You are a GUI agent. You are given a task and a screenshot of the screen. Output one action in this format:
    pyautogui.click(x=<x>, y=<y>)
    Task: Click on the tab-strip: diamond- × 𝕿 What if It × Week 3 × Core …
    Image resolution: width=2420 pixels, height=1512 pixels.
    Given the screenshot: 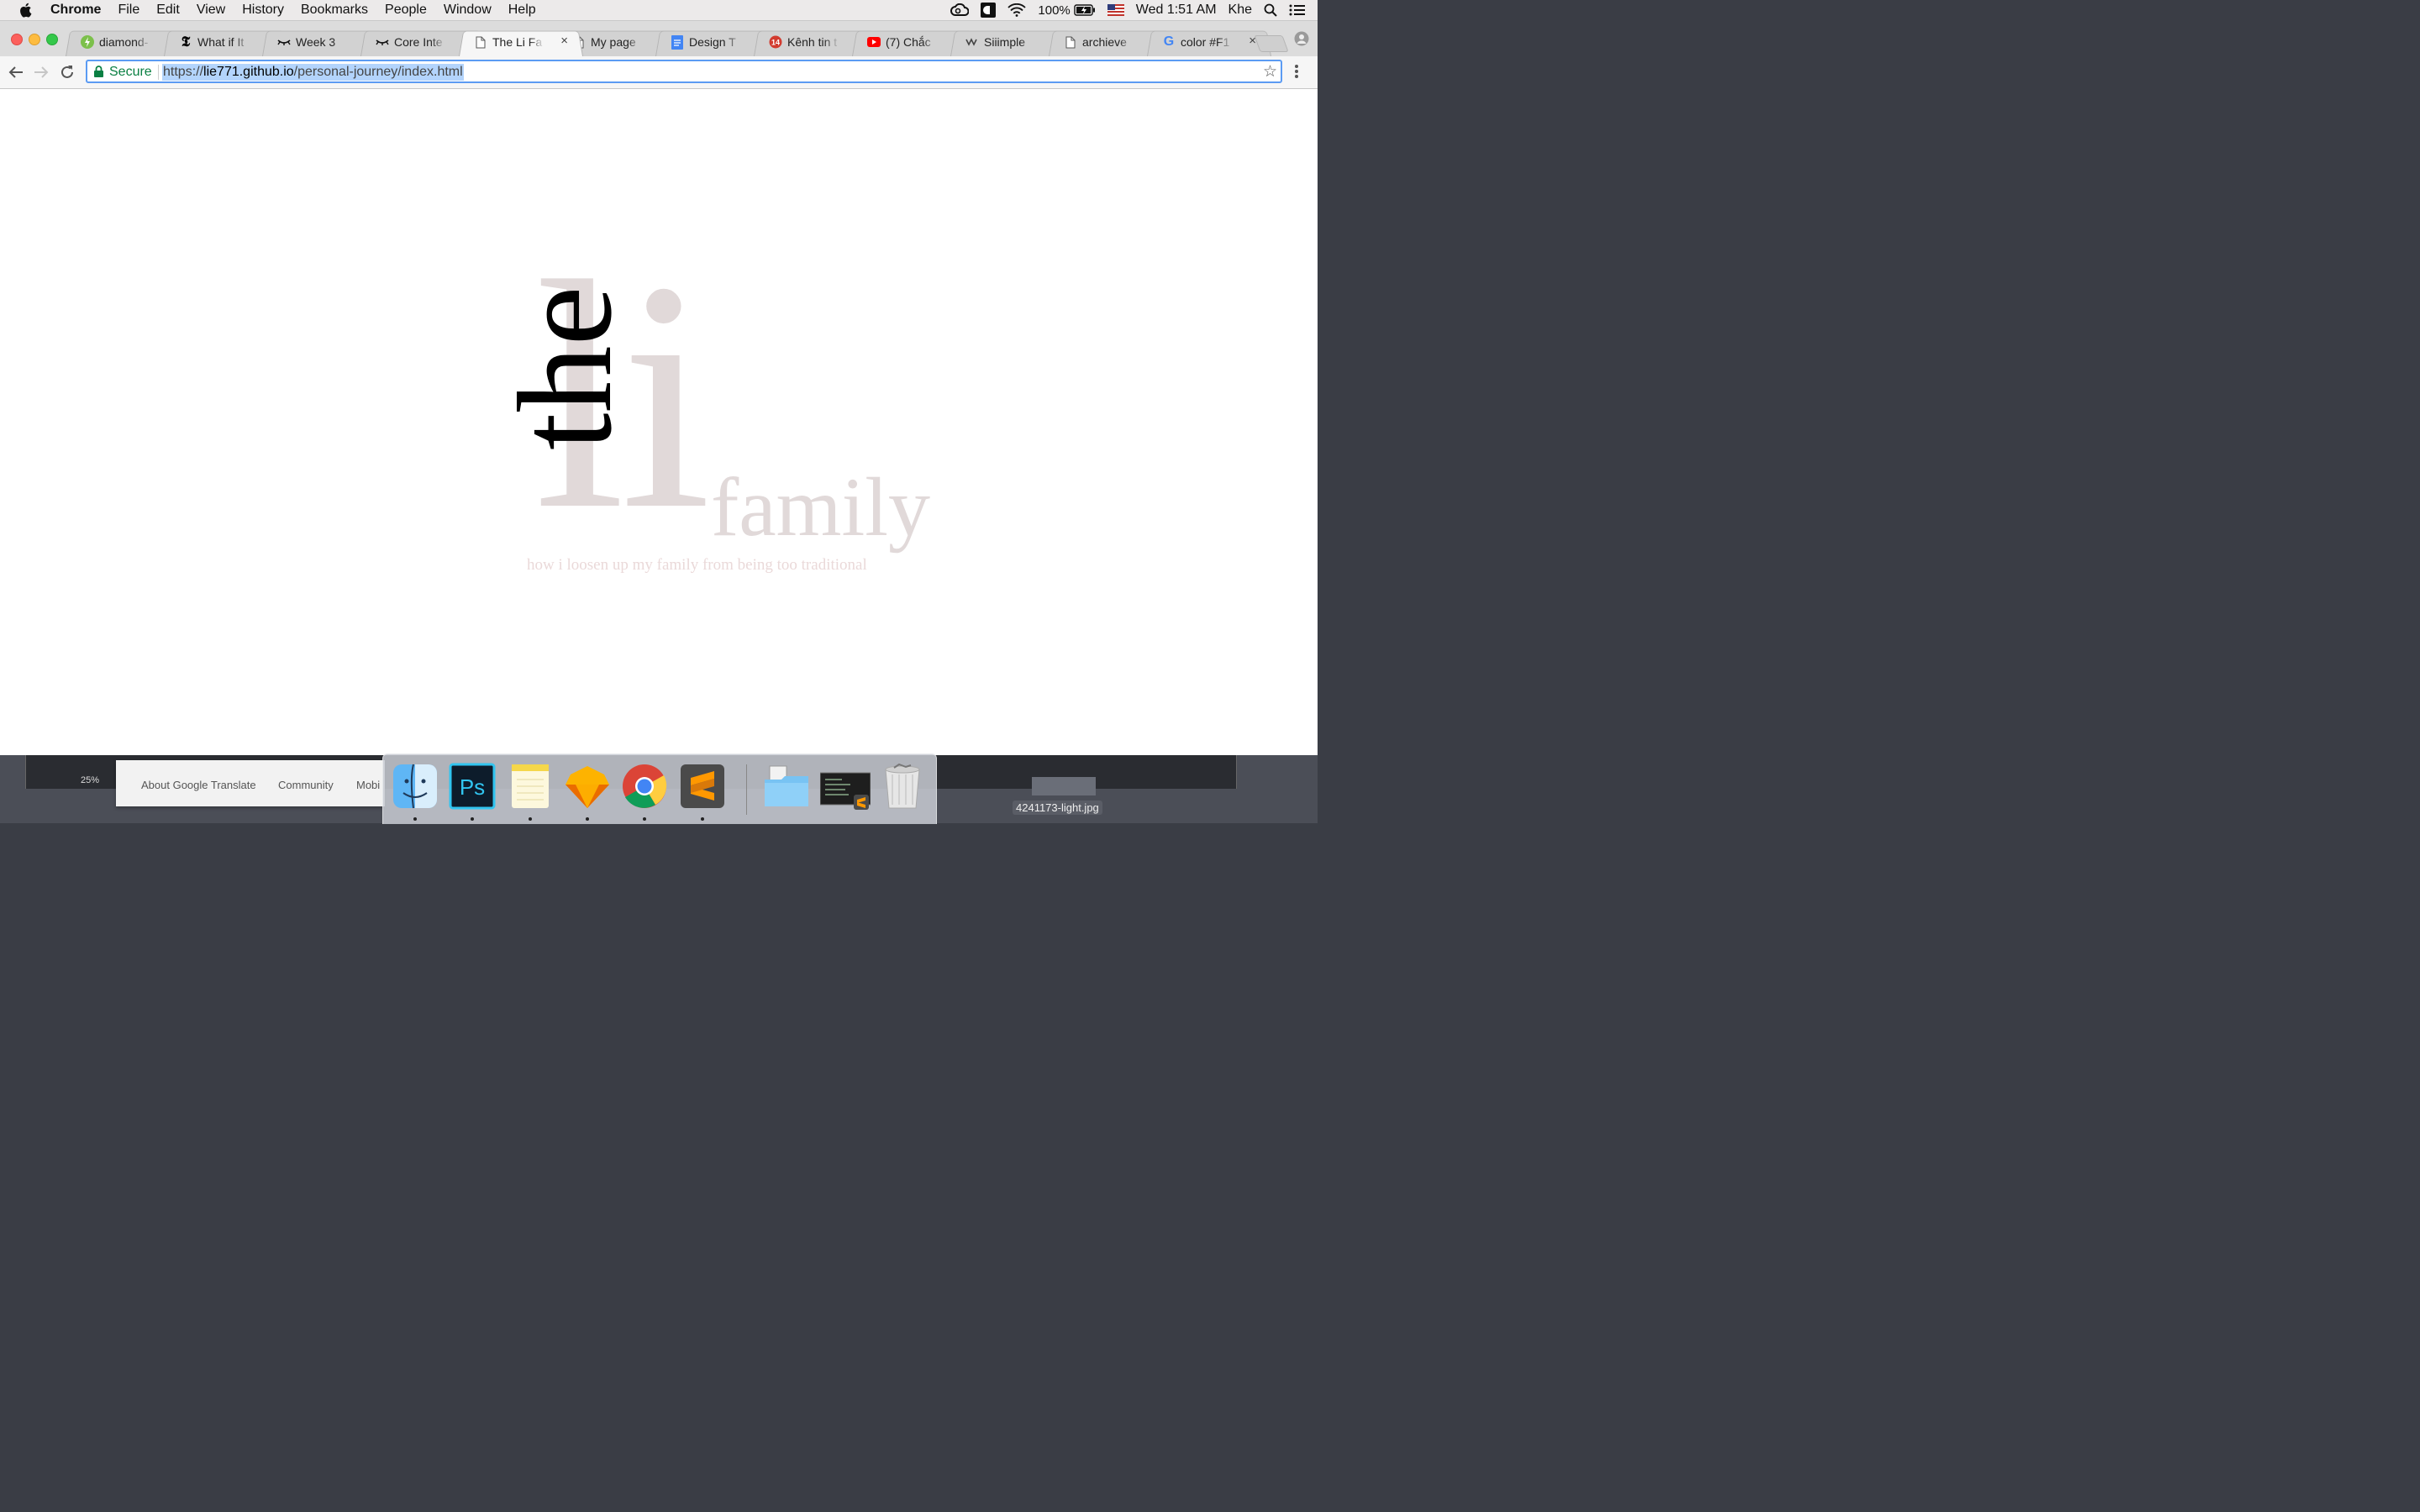 What is the action you would take?
    pyautogui.click(x=659, y=38)
    